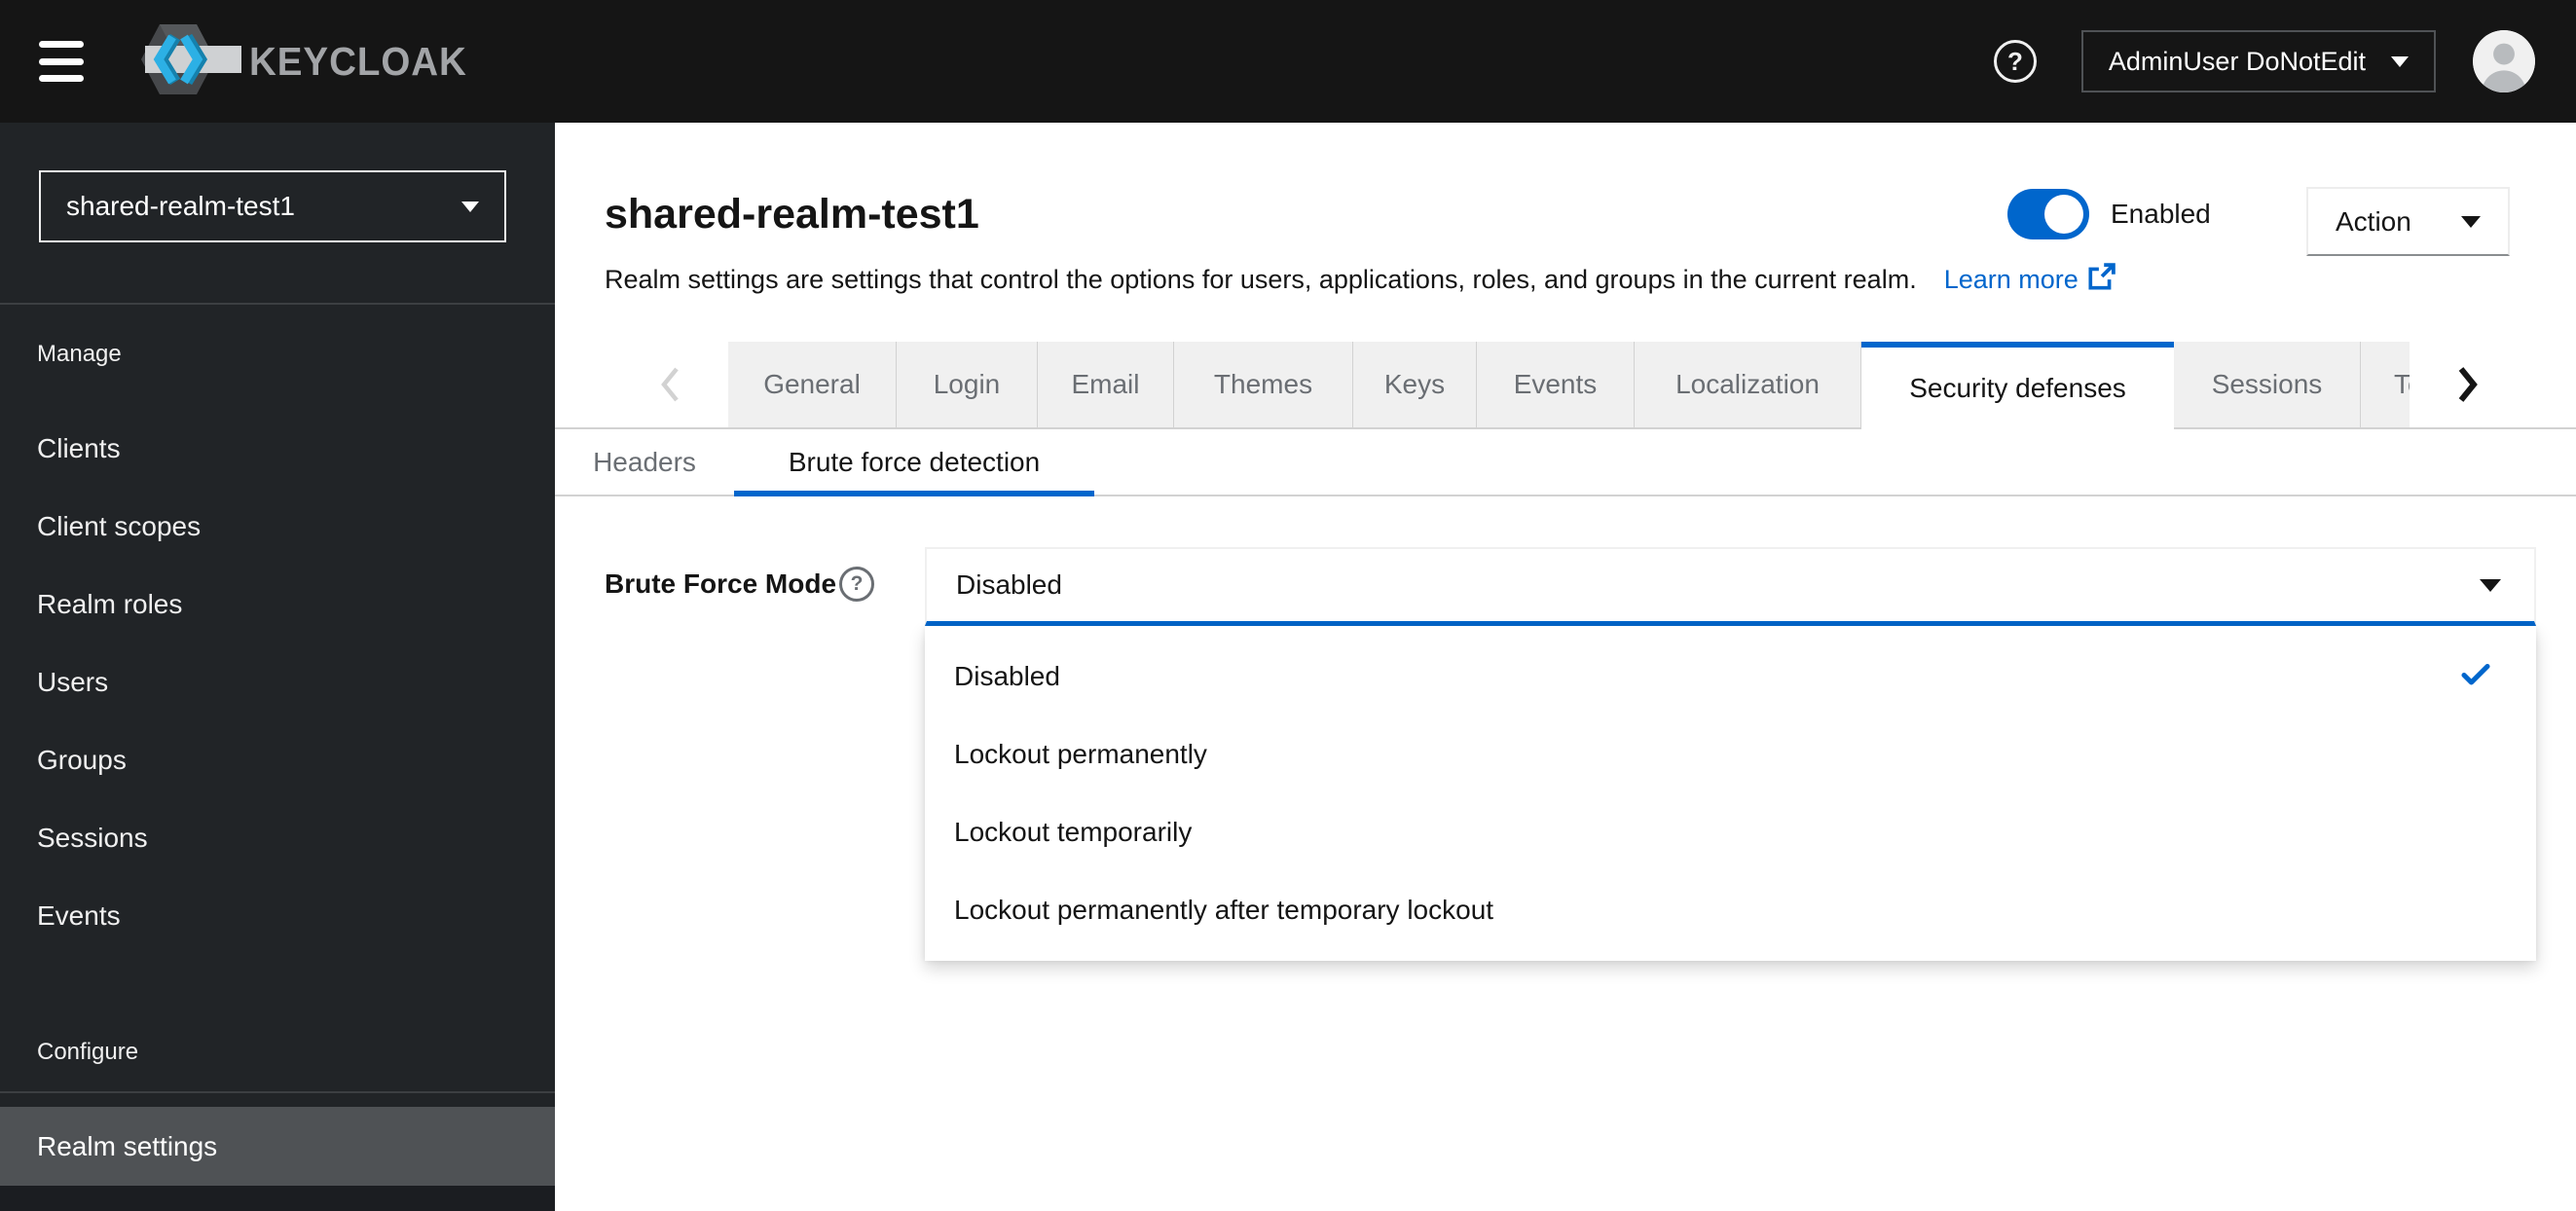  I want to click on check-icon, so click(2475, 677).